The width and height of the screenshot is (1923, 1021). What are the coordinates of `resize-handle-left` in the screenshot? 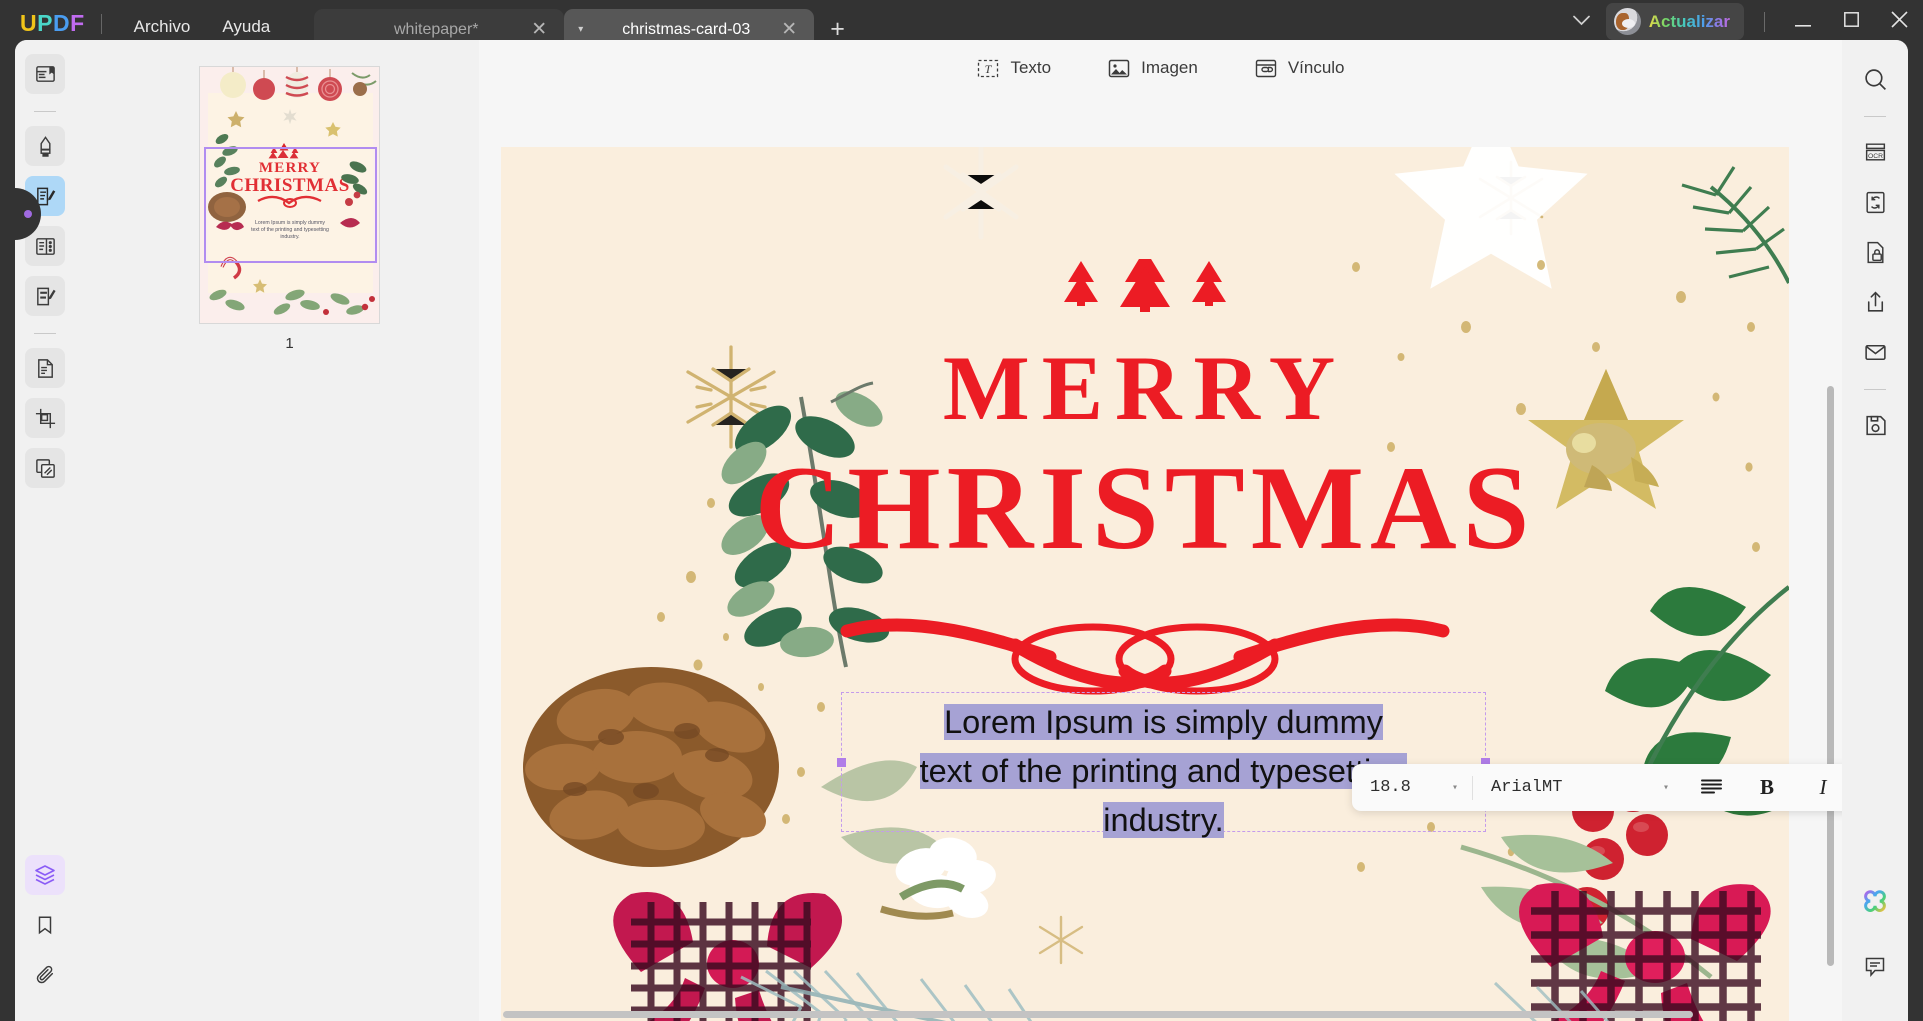 It's located at (841, 762).